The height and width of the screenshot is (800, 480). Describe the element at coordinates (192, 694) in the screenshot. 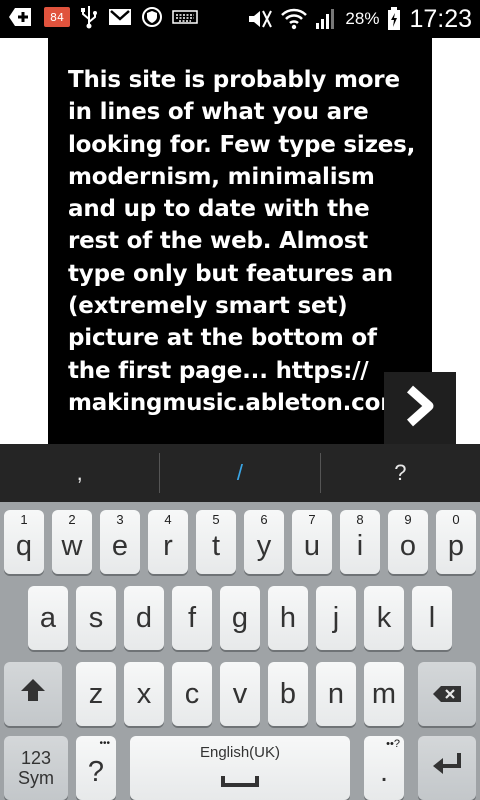

I see `key-c: c` at that location.